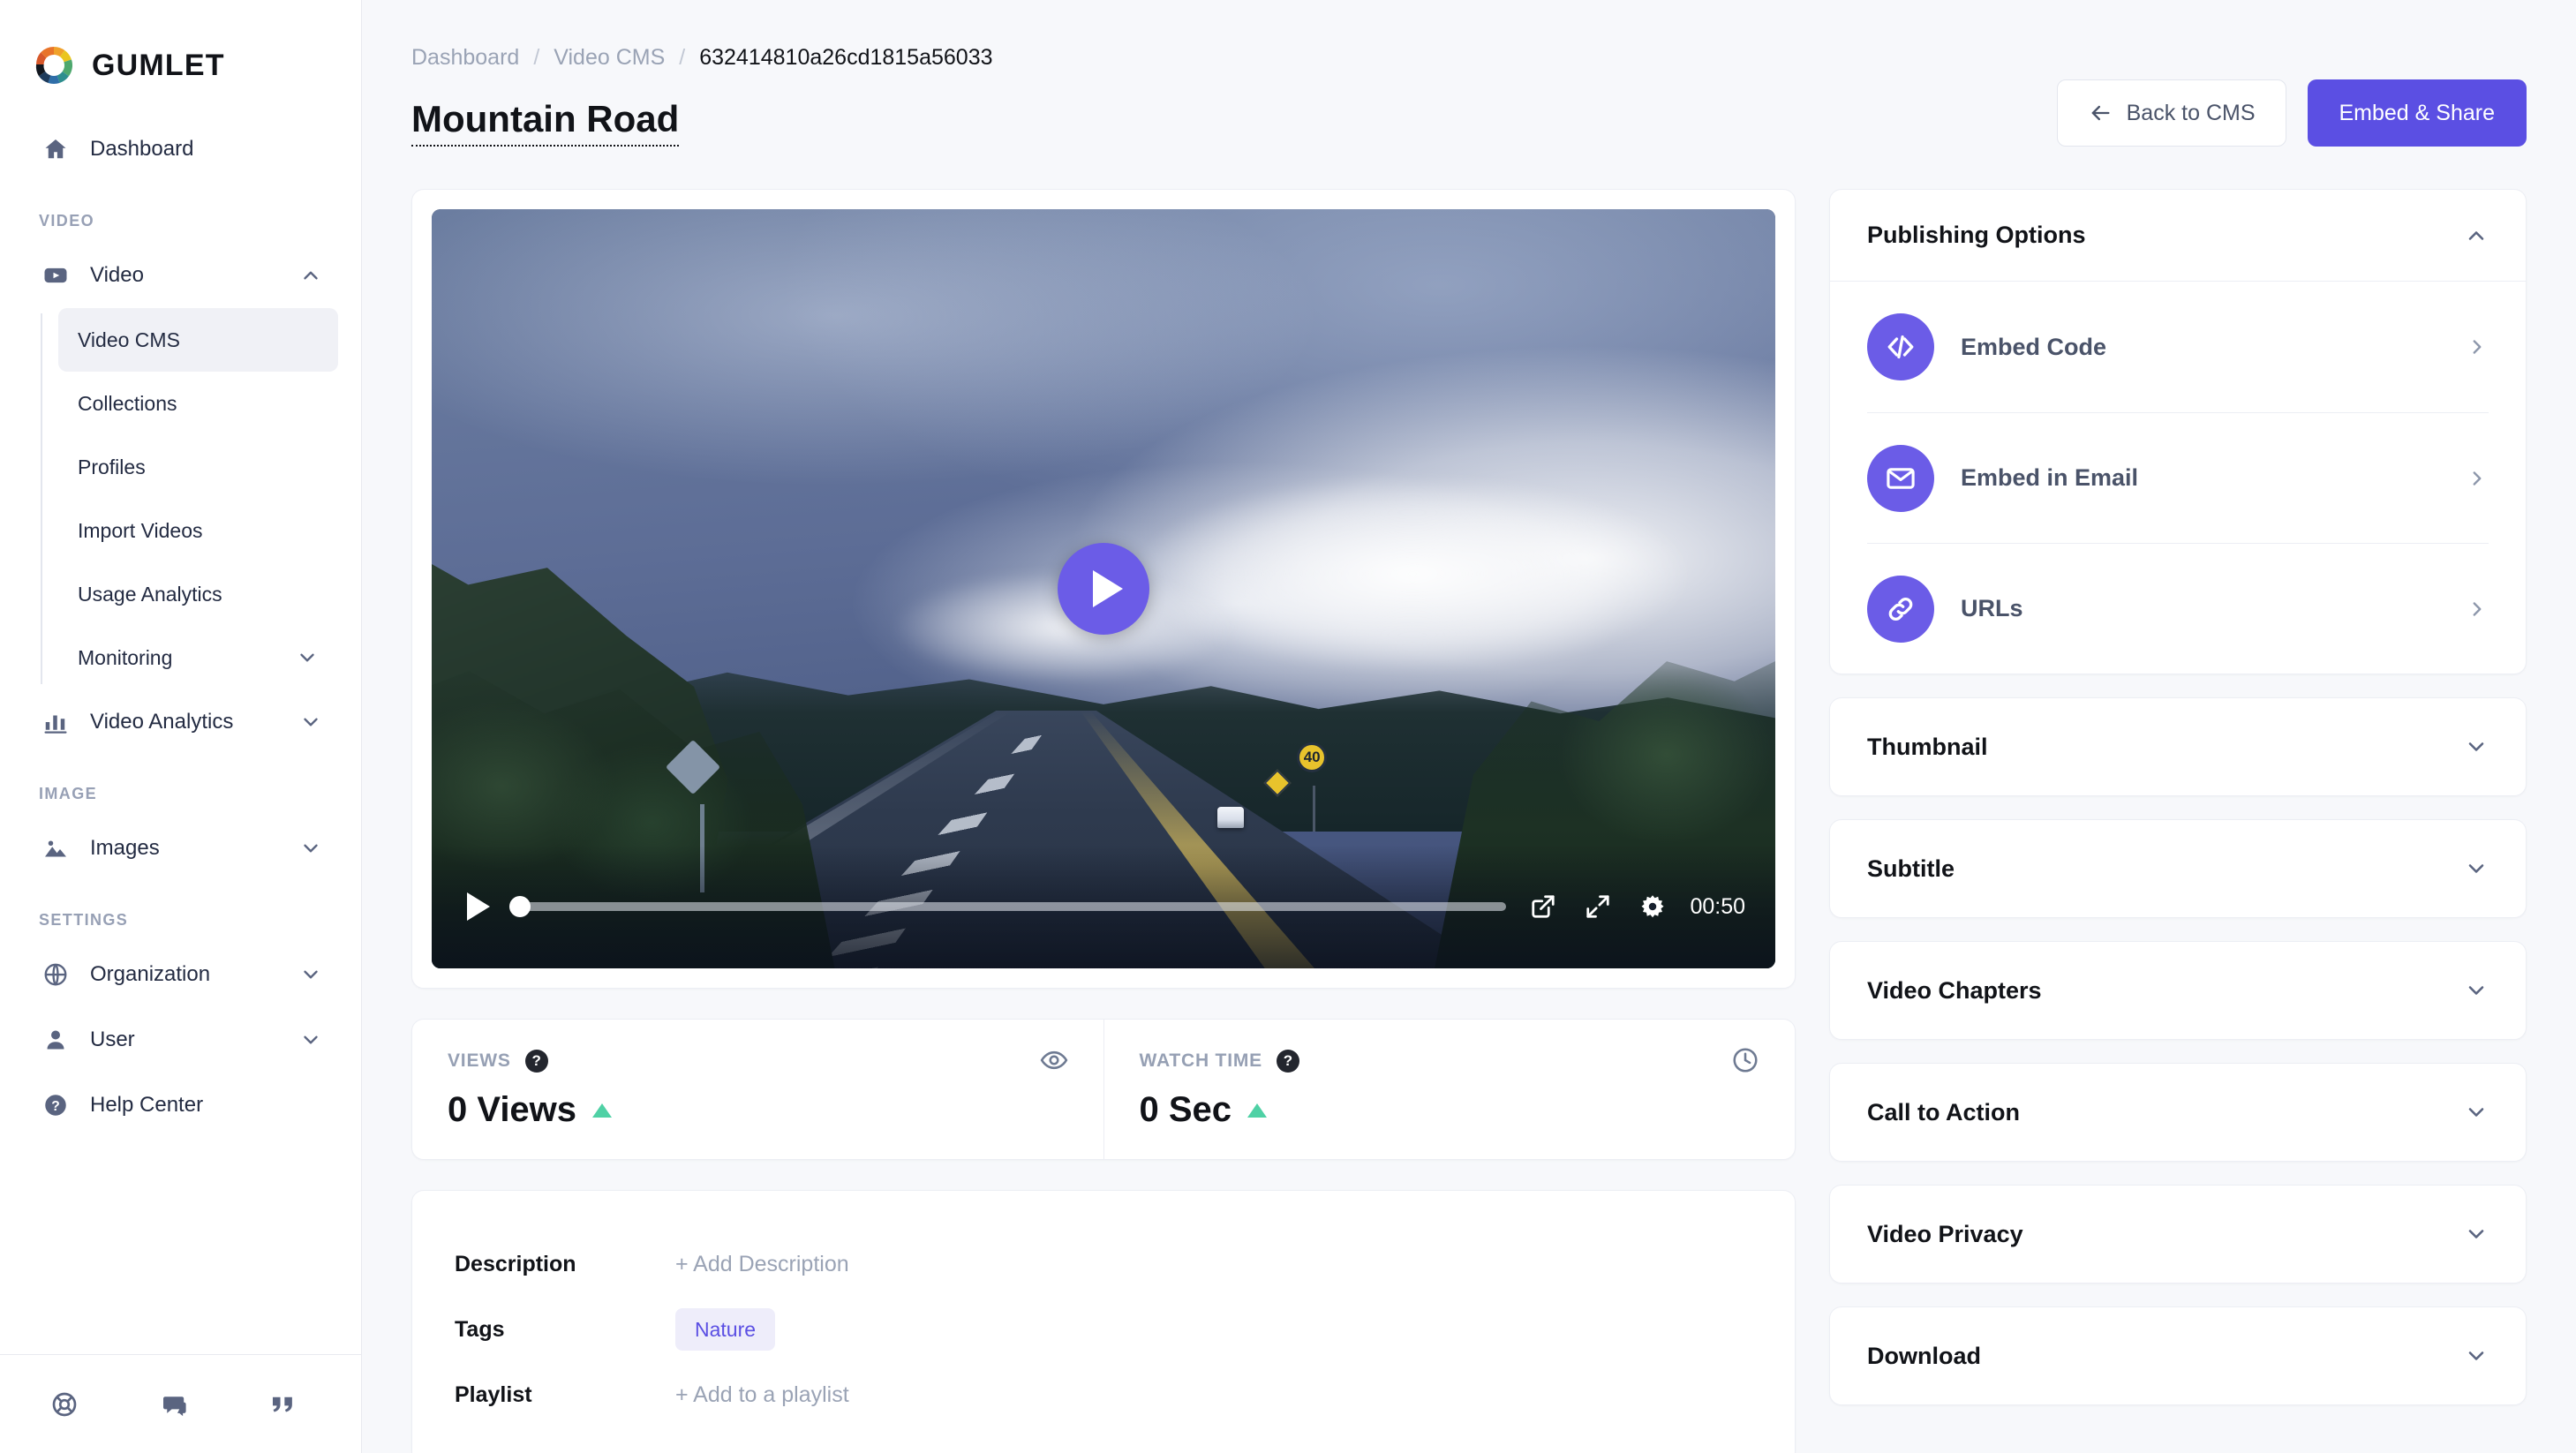 The width and height of the screenshot is (2576, 1453). Describe the element at coordinates (2178, 1234) in the screenshot. I see `accordion-video-privacy: Video Privacy` at that location.